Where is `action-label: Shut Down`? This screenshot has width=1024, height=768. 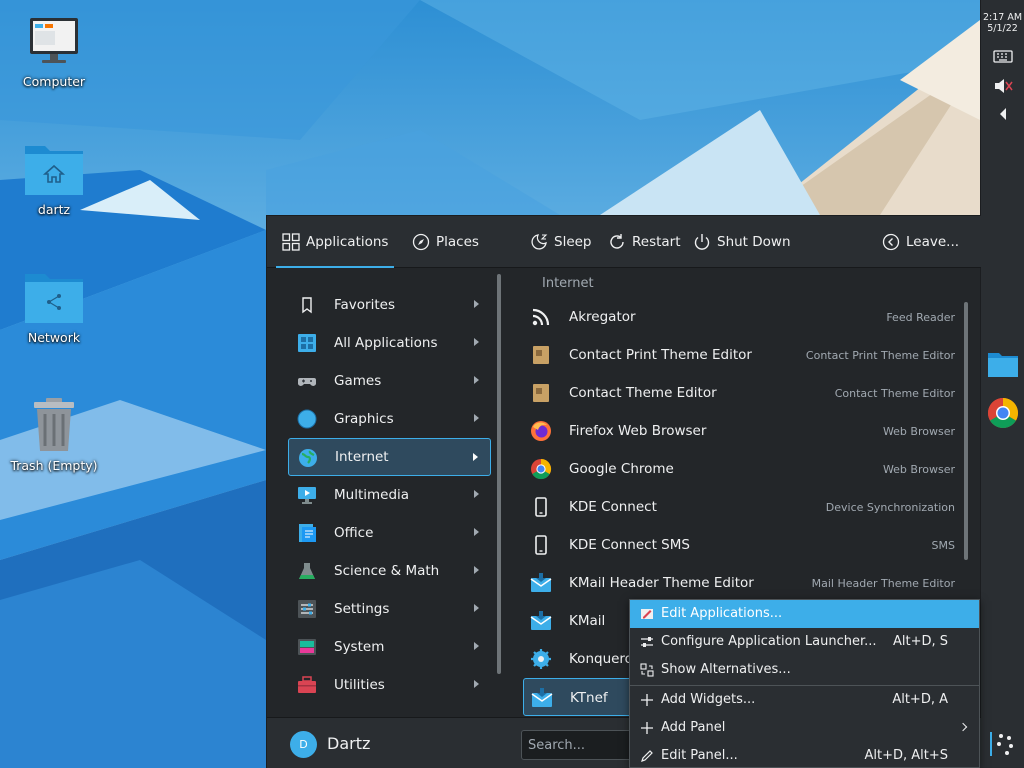 action-label: Shut Down is located at coordinates (754, 242).